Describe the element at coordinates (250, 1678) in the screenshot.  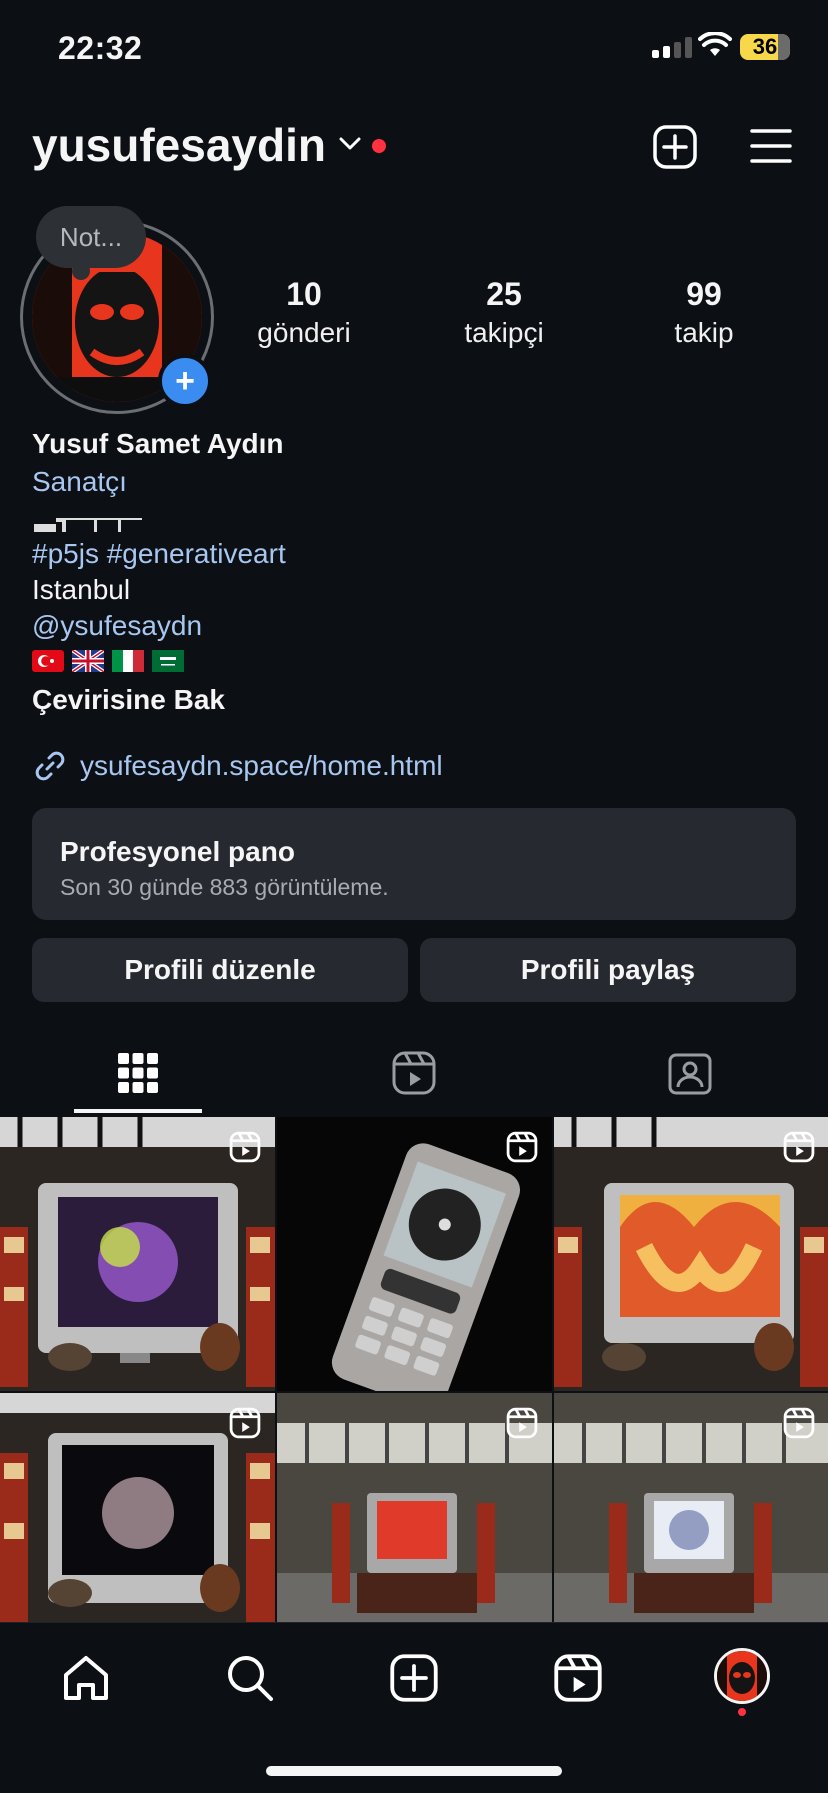
I see `search-icon` at that location.